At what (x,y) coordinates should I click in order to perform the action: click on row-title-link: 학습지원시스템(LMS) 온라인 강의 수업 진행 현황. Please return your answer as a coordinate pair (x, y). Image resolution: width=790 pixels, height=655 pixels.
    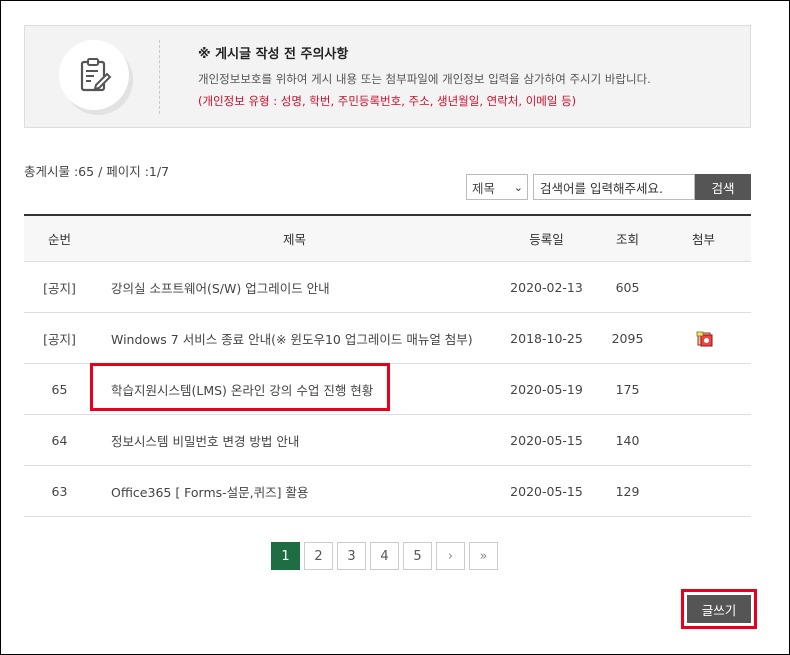
    Looking at the image, I should click on (294, 389).